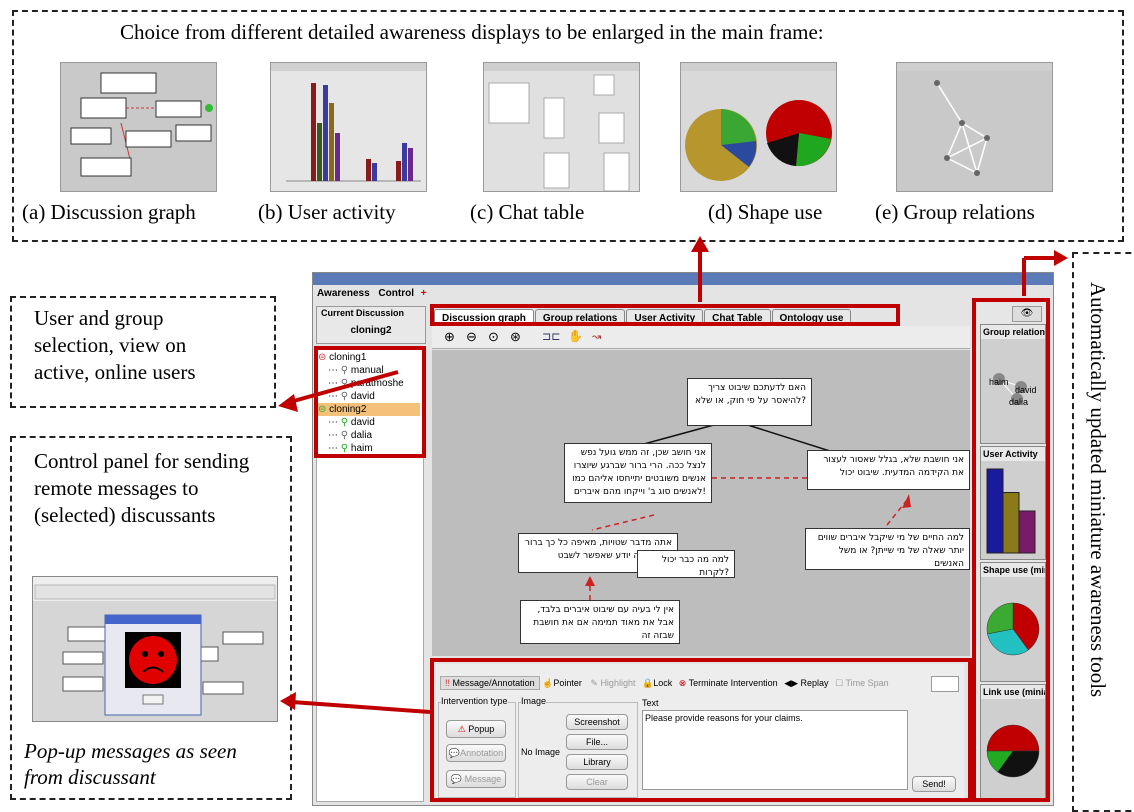 The width and height of the screenshot is (1134, 812). What do you see at coordinates (493, 337) in the screenshot?
I see `zoom-reset-icon: ⊙` at bounding box center [493, 337].